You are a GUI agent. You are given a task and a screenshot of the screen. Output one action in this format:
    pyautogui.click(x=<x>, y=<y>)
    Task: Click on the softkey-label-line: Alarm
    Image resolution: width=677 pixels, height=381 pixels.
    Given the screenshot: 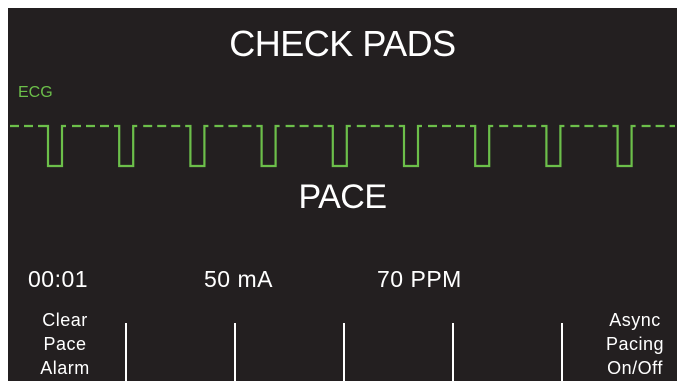 What is the action you would take?
    pyautogui.click(x=65, y=368)
    